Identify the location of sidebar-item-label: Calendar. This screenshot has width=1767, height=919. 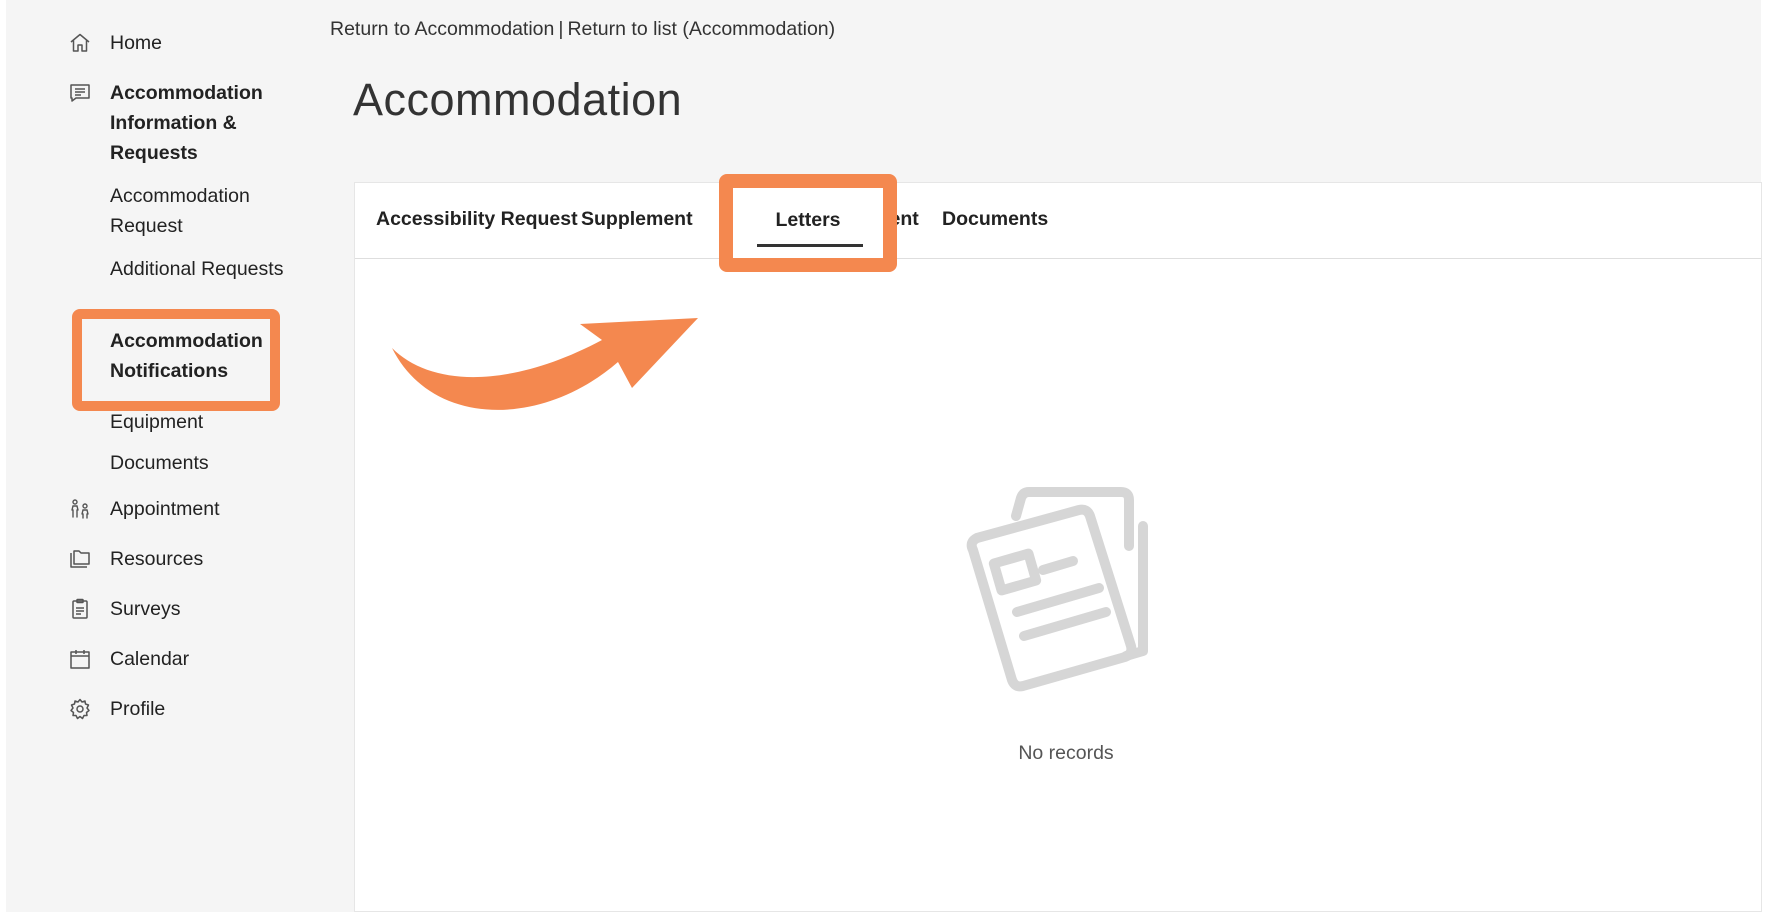
(150, 659).